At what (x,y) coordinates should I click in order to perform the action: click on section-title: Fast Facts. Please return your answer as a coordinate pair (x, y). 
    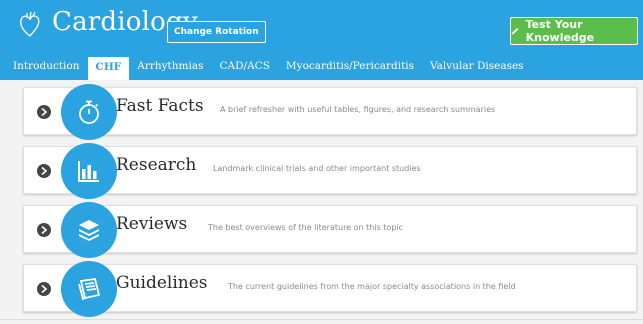
    Looking at the image, I should click on (160, 106).